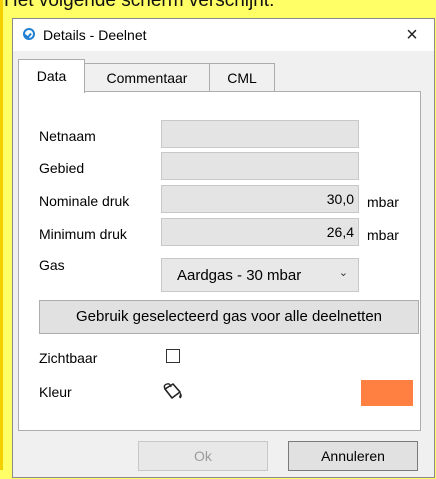  Describe the element at coordinates (340, 199) in the screenshot. I see `nominale-druk-value: 30,0` at that location.